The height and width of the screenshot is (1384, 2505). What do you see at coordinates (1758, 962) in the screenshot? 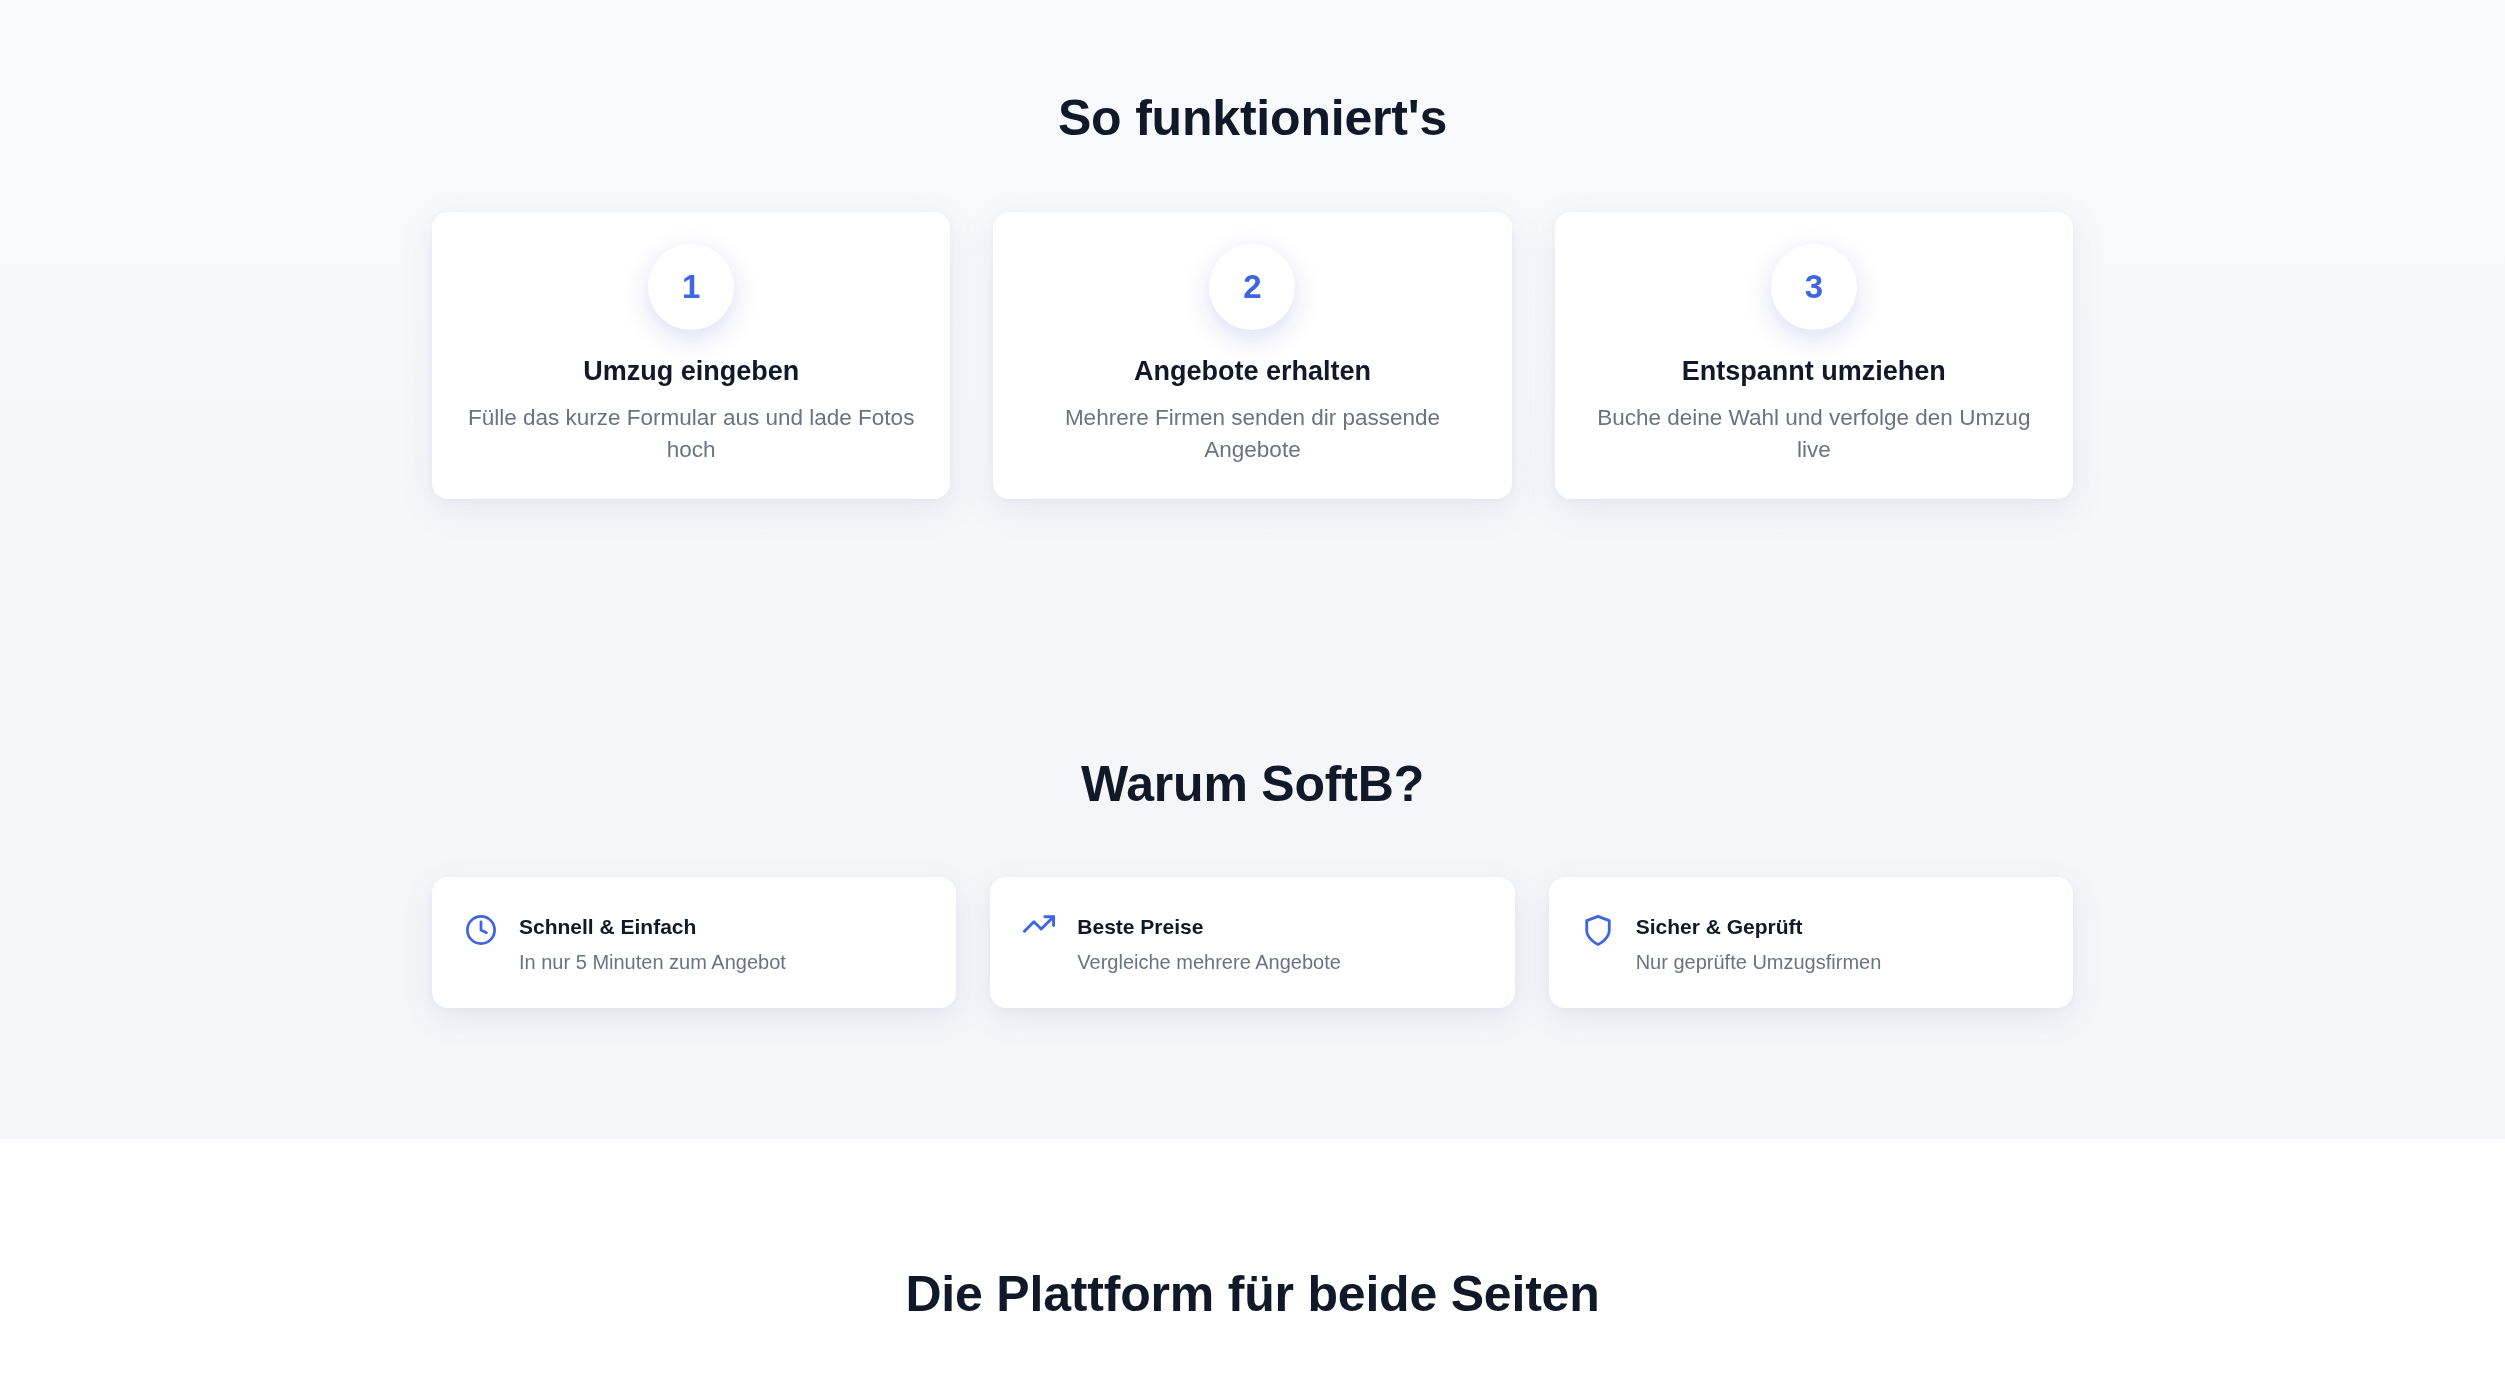
I see `feature-description: Nur geprüfte Umzugsfirmen` at bounding box center [1758, 962].